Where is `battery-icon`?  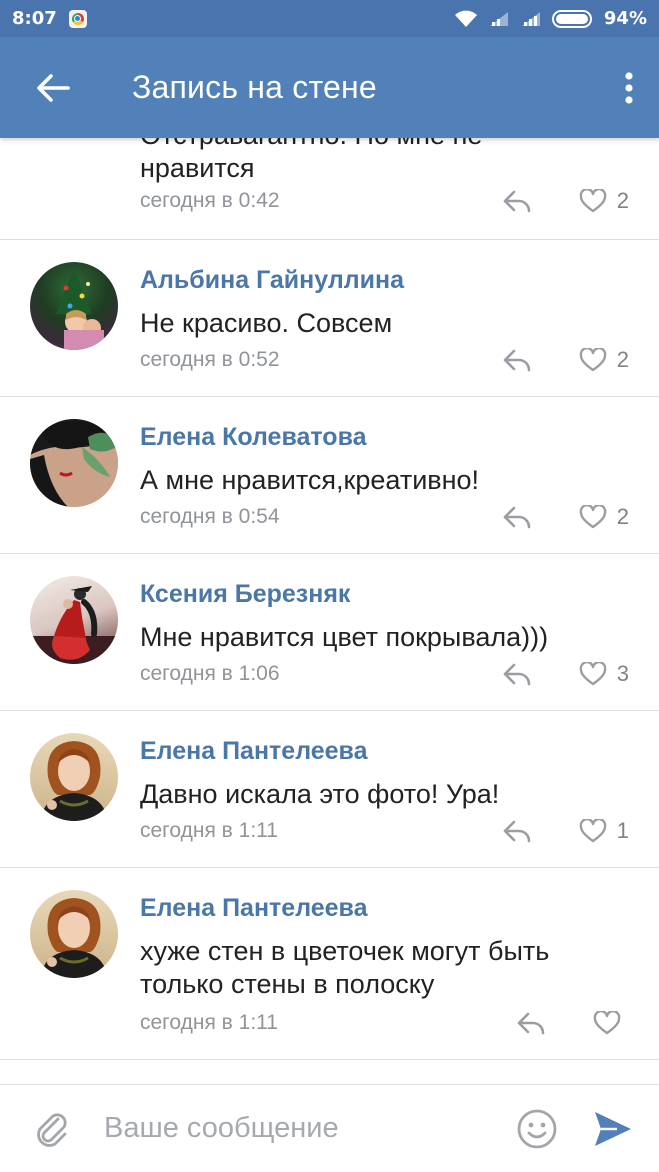 battery-icon is located at coordinates (572, 19).